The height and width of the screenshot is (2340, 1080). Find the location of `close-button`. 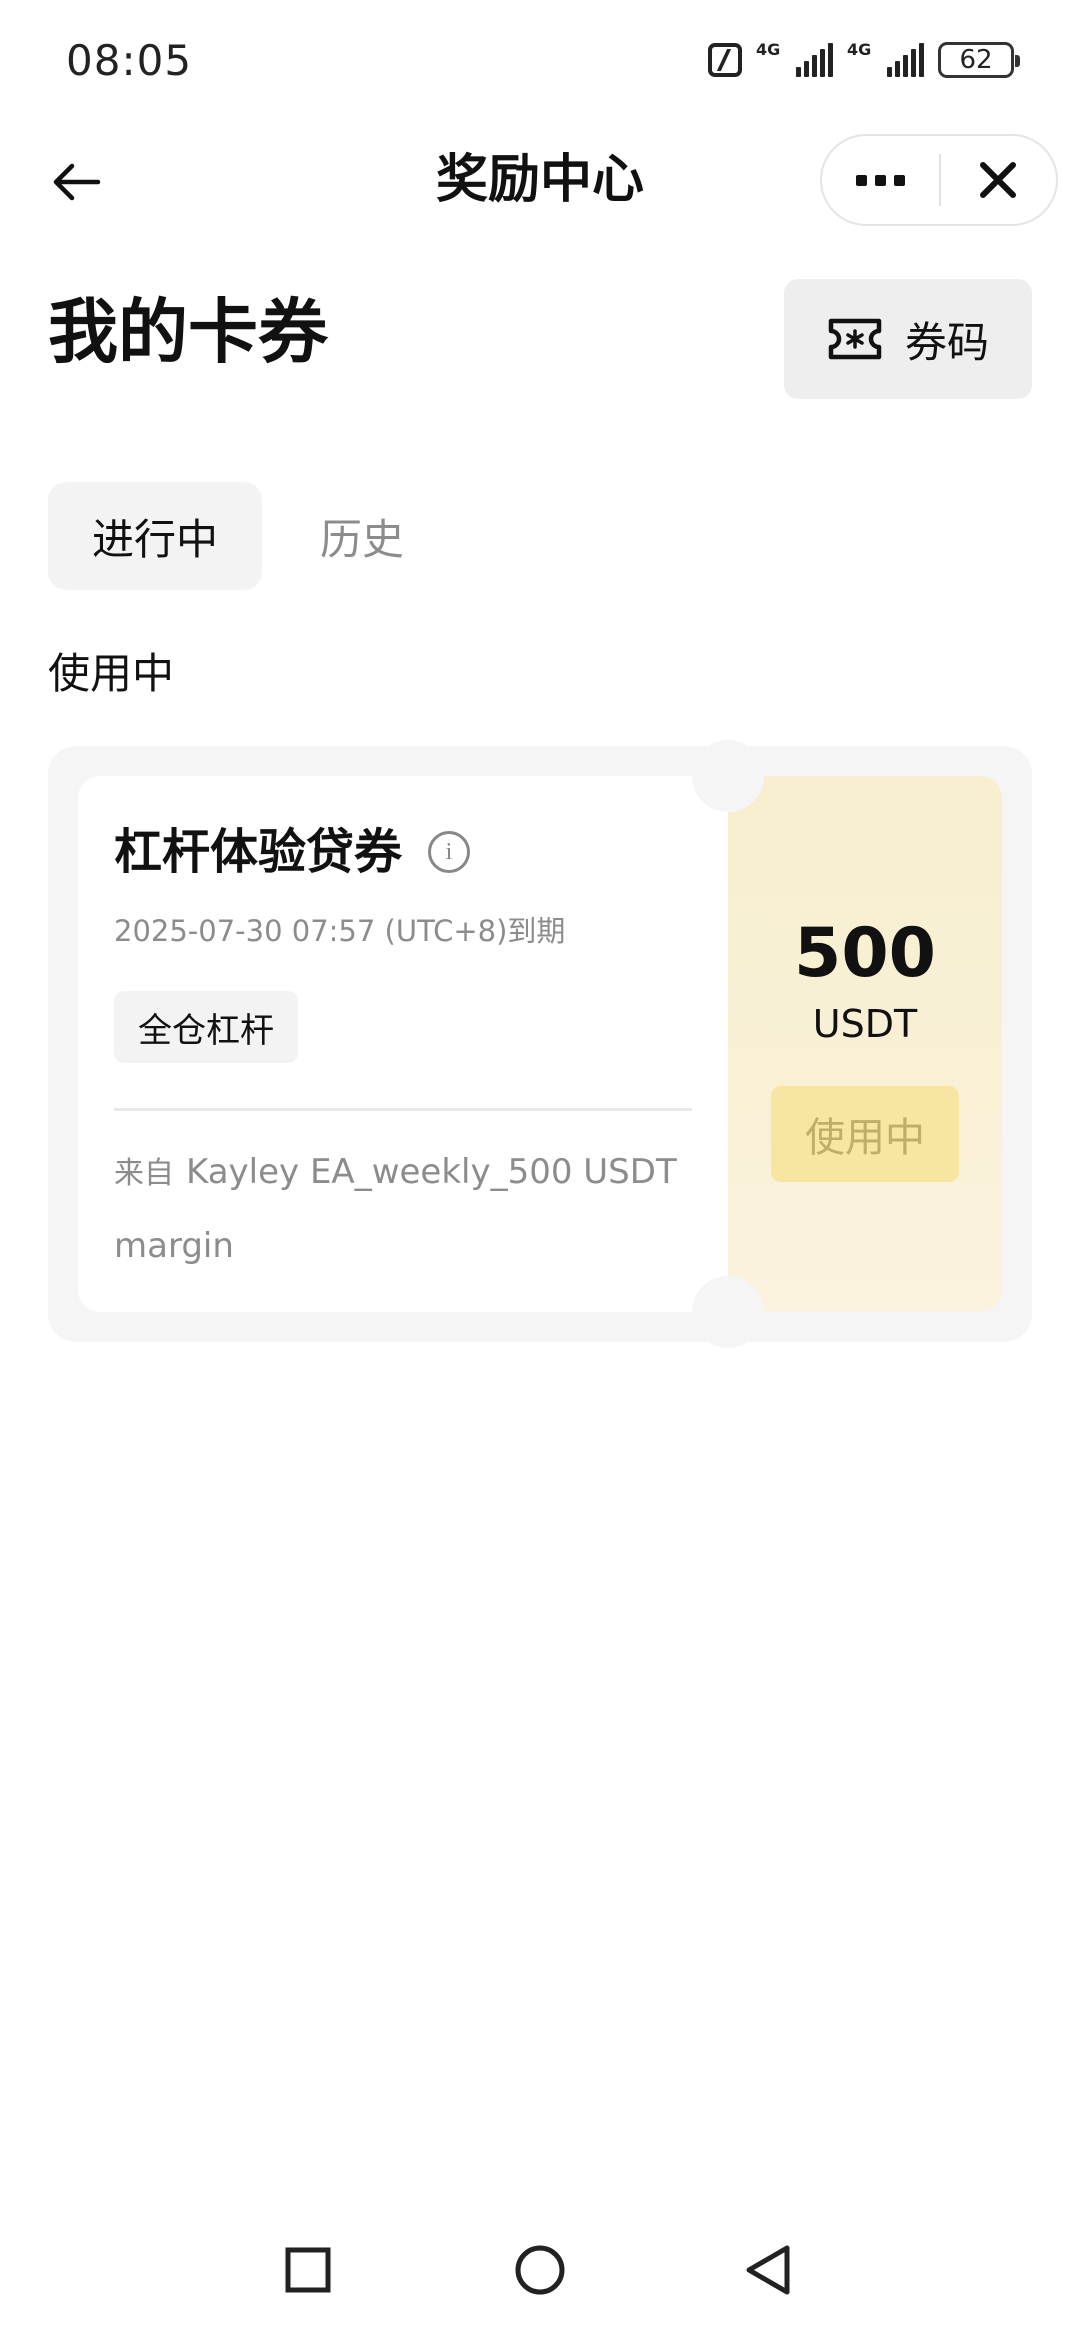

close-button is located at coordinates (998, 180).